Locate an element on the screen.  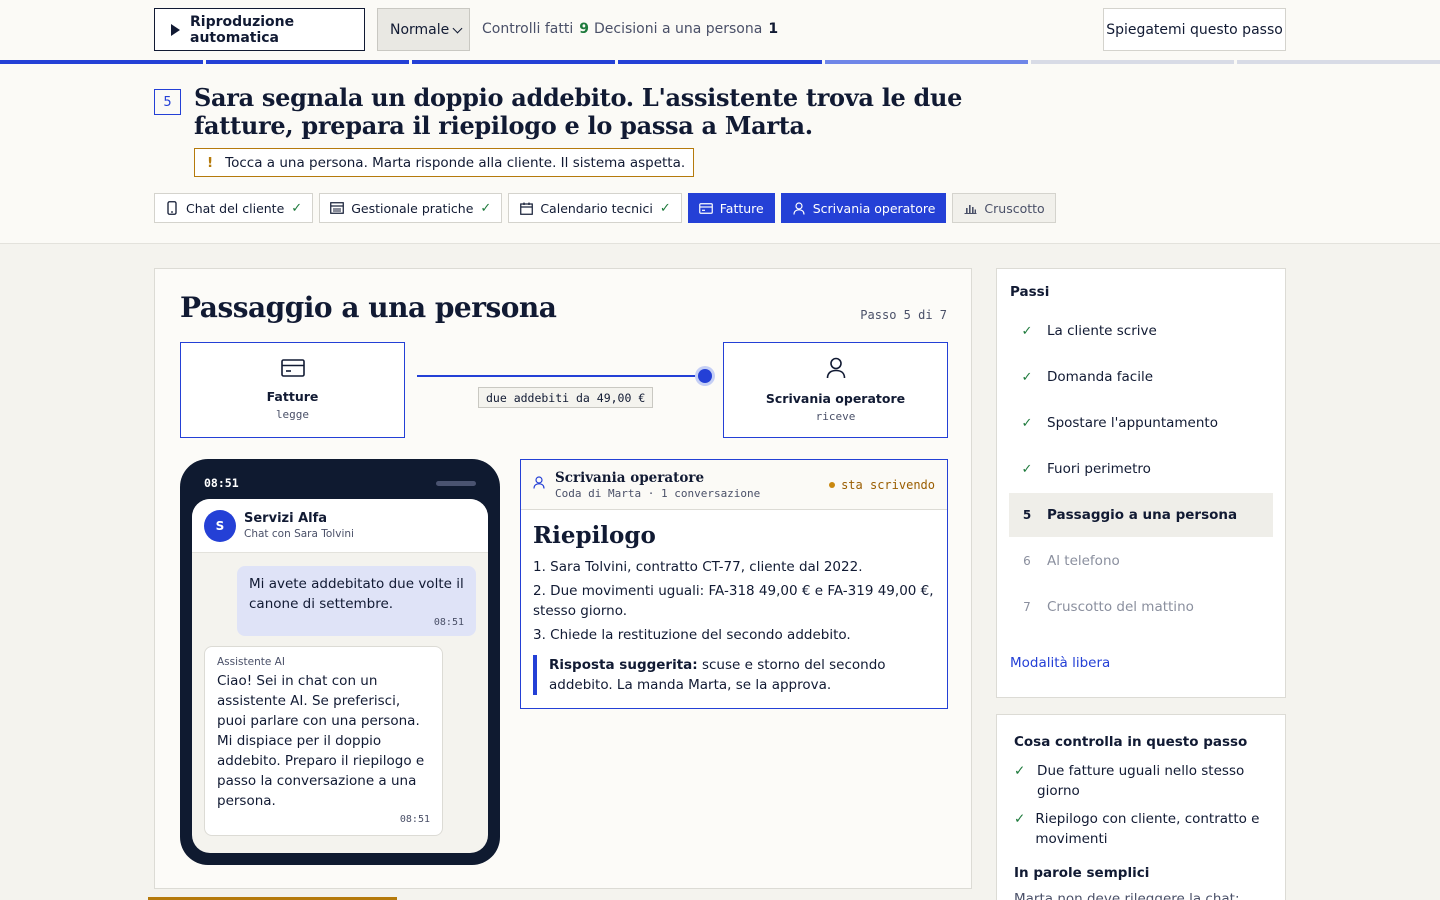
chart-icon is located at coordinates (970, 208).